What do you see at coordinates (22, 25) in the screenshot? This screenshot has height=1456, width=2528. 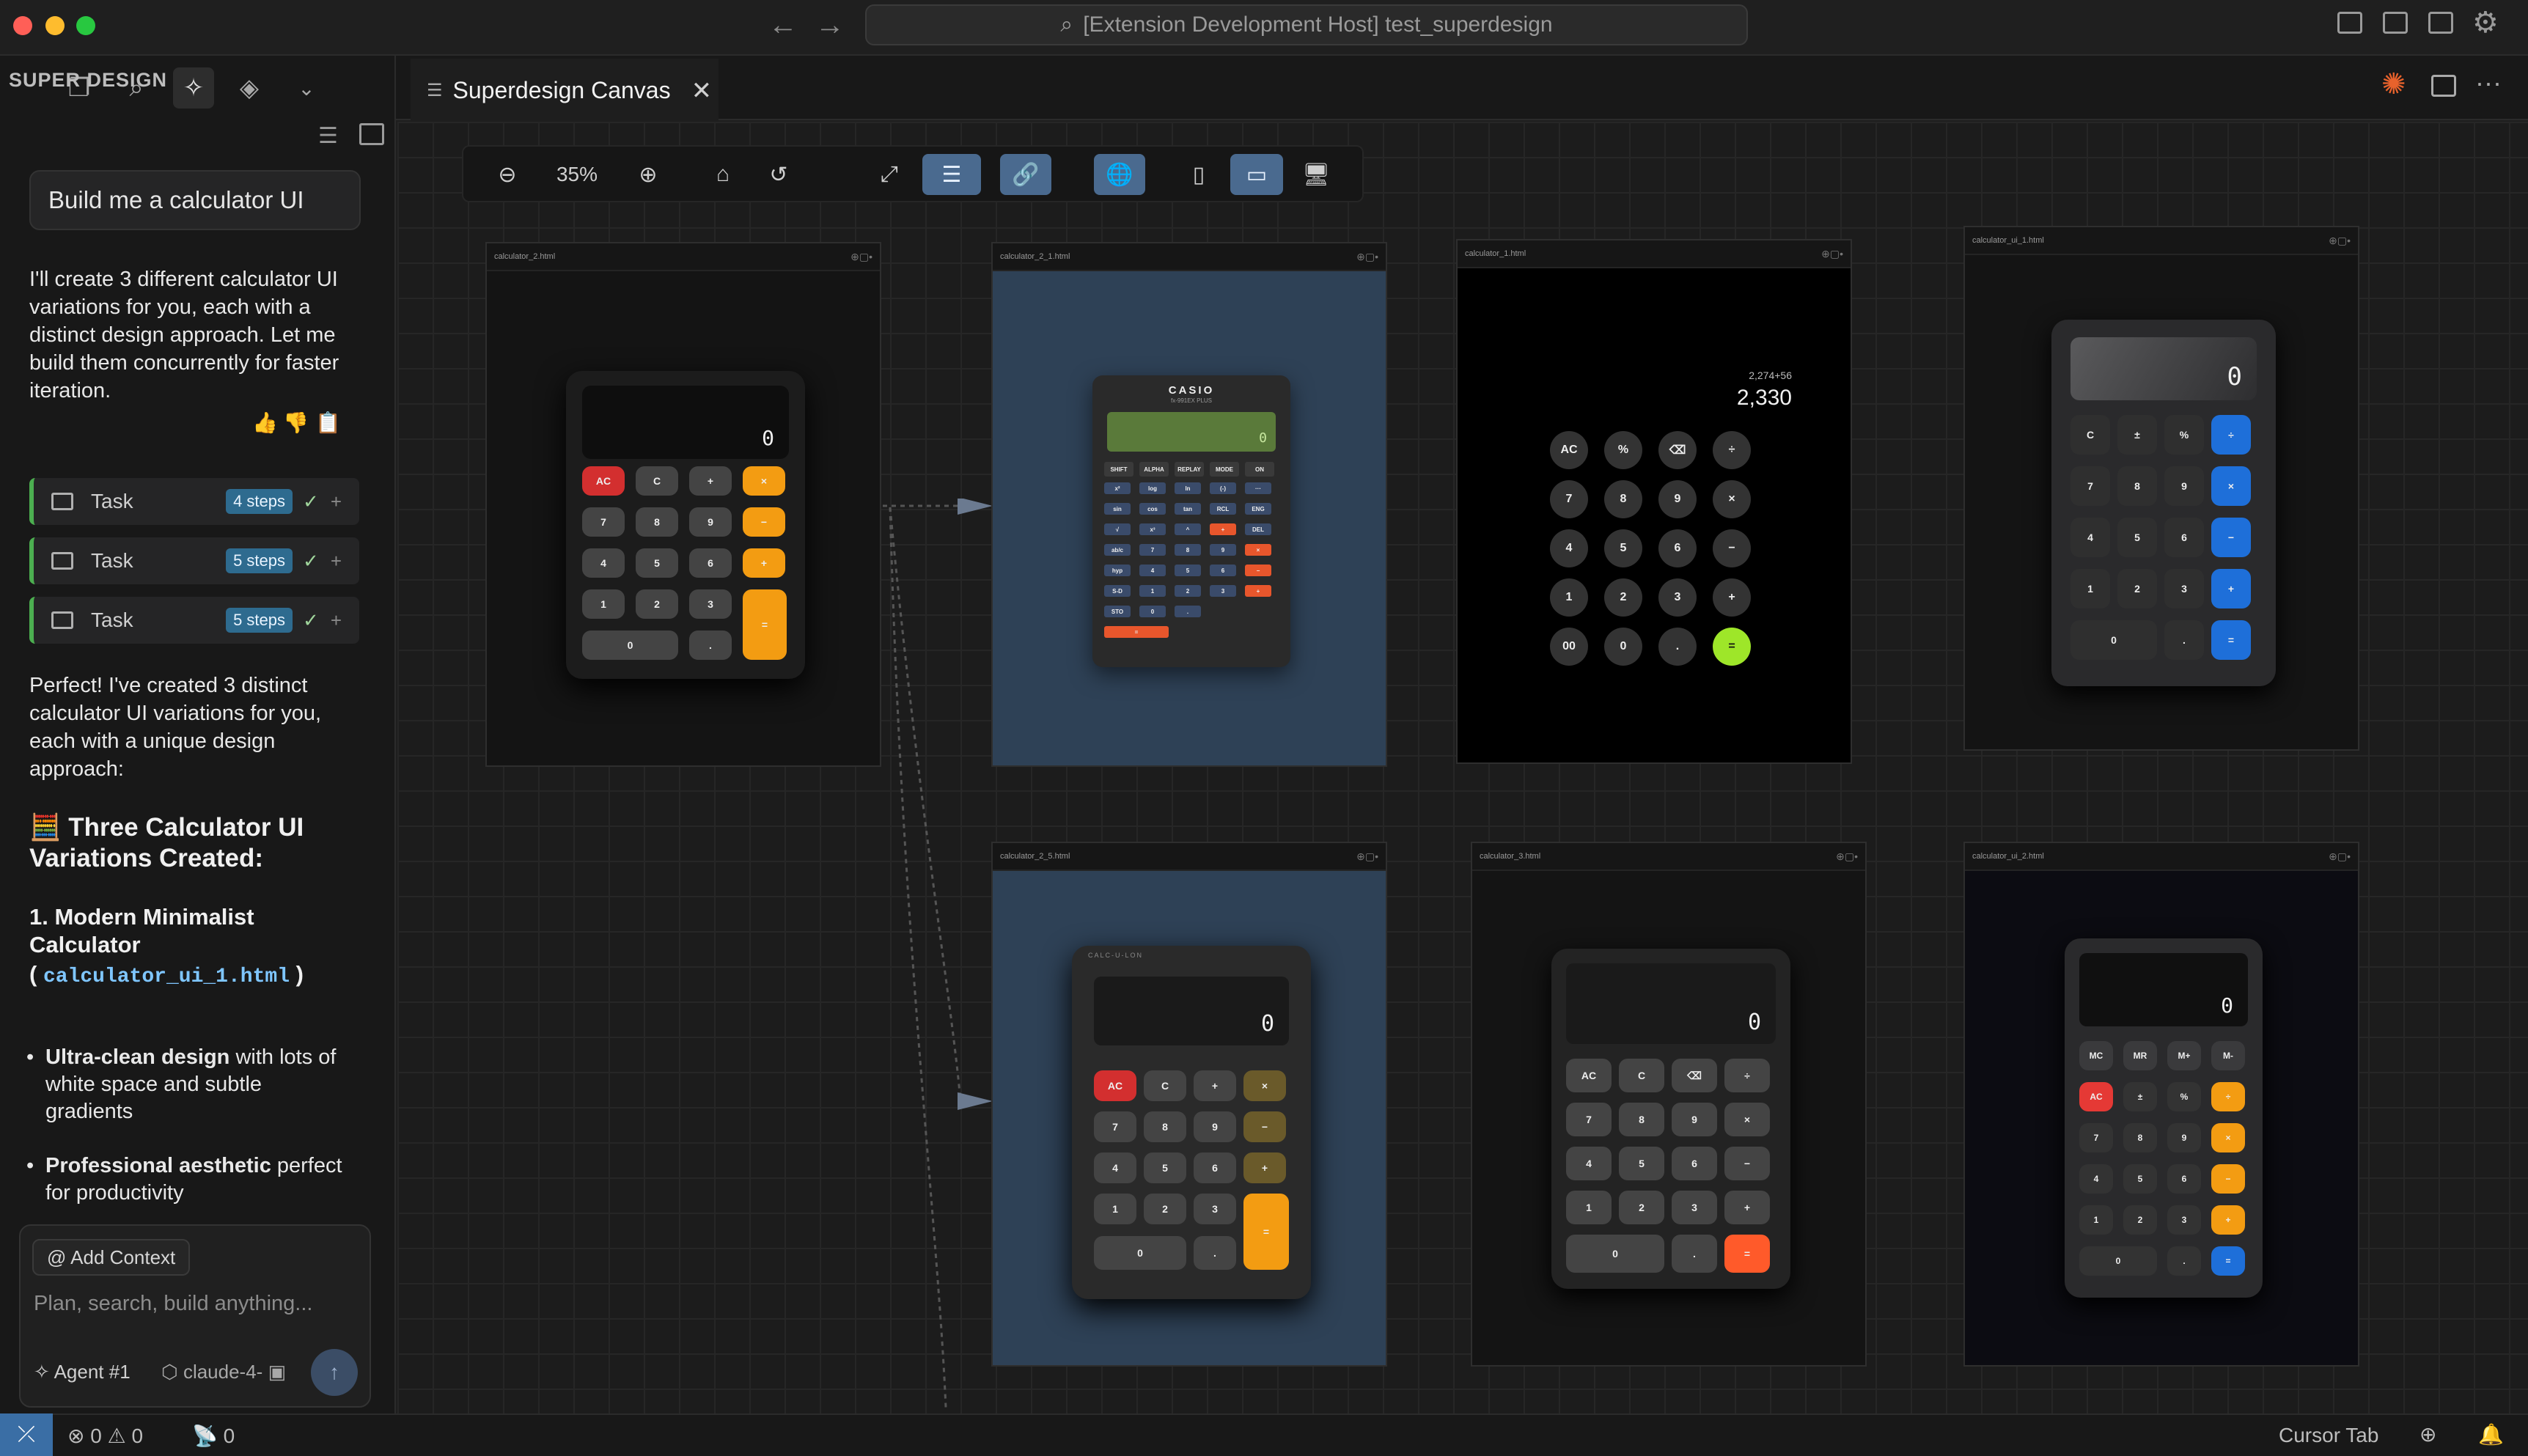 I see `close-window-button` at bounding box center [22, 25].